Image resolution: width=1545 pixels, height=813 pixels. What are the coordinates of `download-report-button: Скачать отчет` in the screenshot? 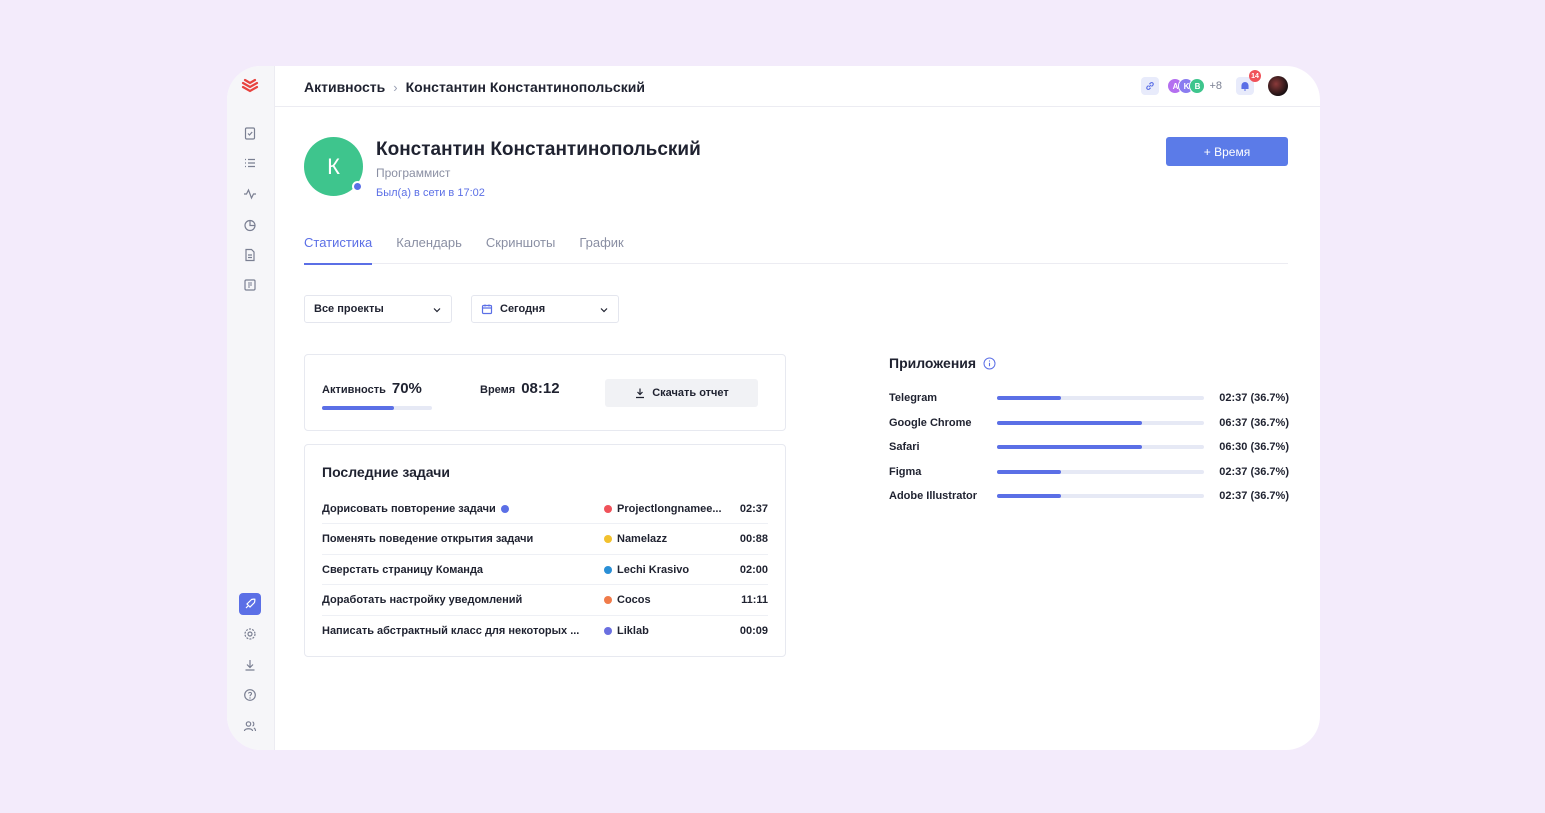 It's located at (681, 393).